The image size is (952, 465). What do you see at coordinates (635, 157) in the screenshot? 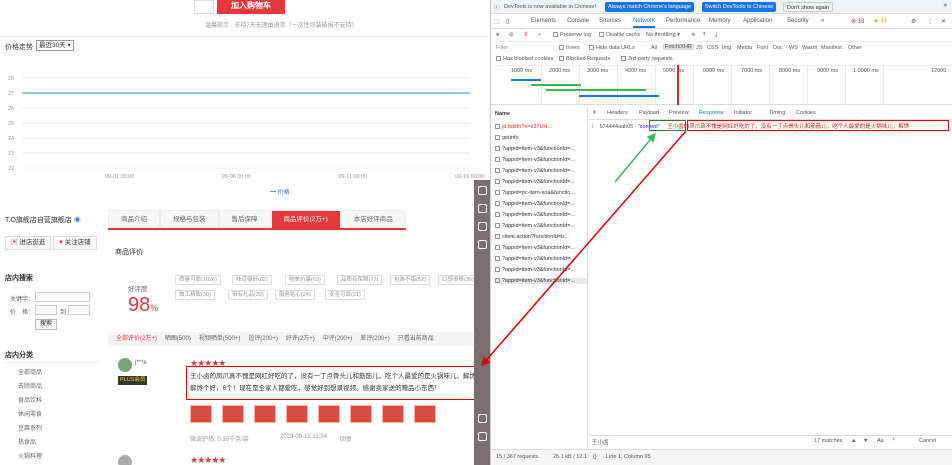
I see `green-arrow` at bounding box center [635, 157].